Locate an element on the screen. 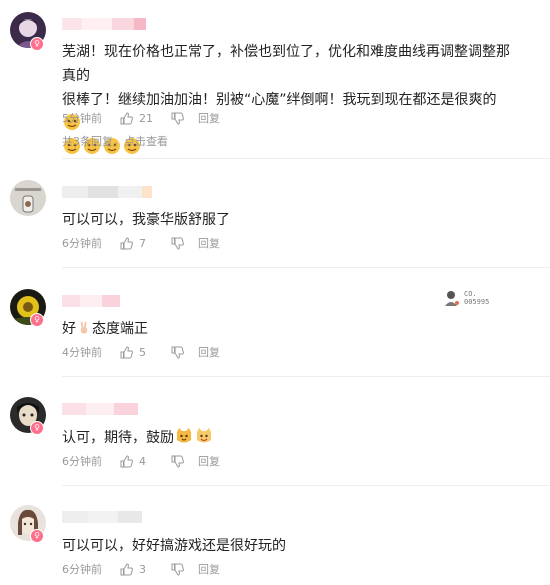  fan-badge: CO. 005995 is located at coordinates (465, 298).